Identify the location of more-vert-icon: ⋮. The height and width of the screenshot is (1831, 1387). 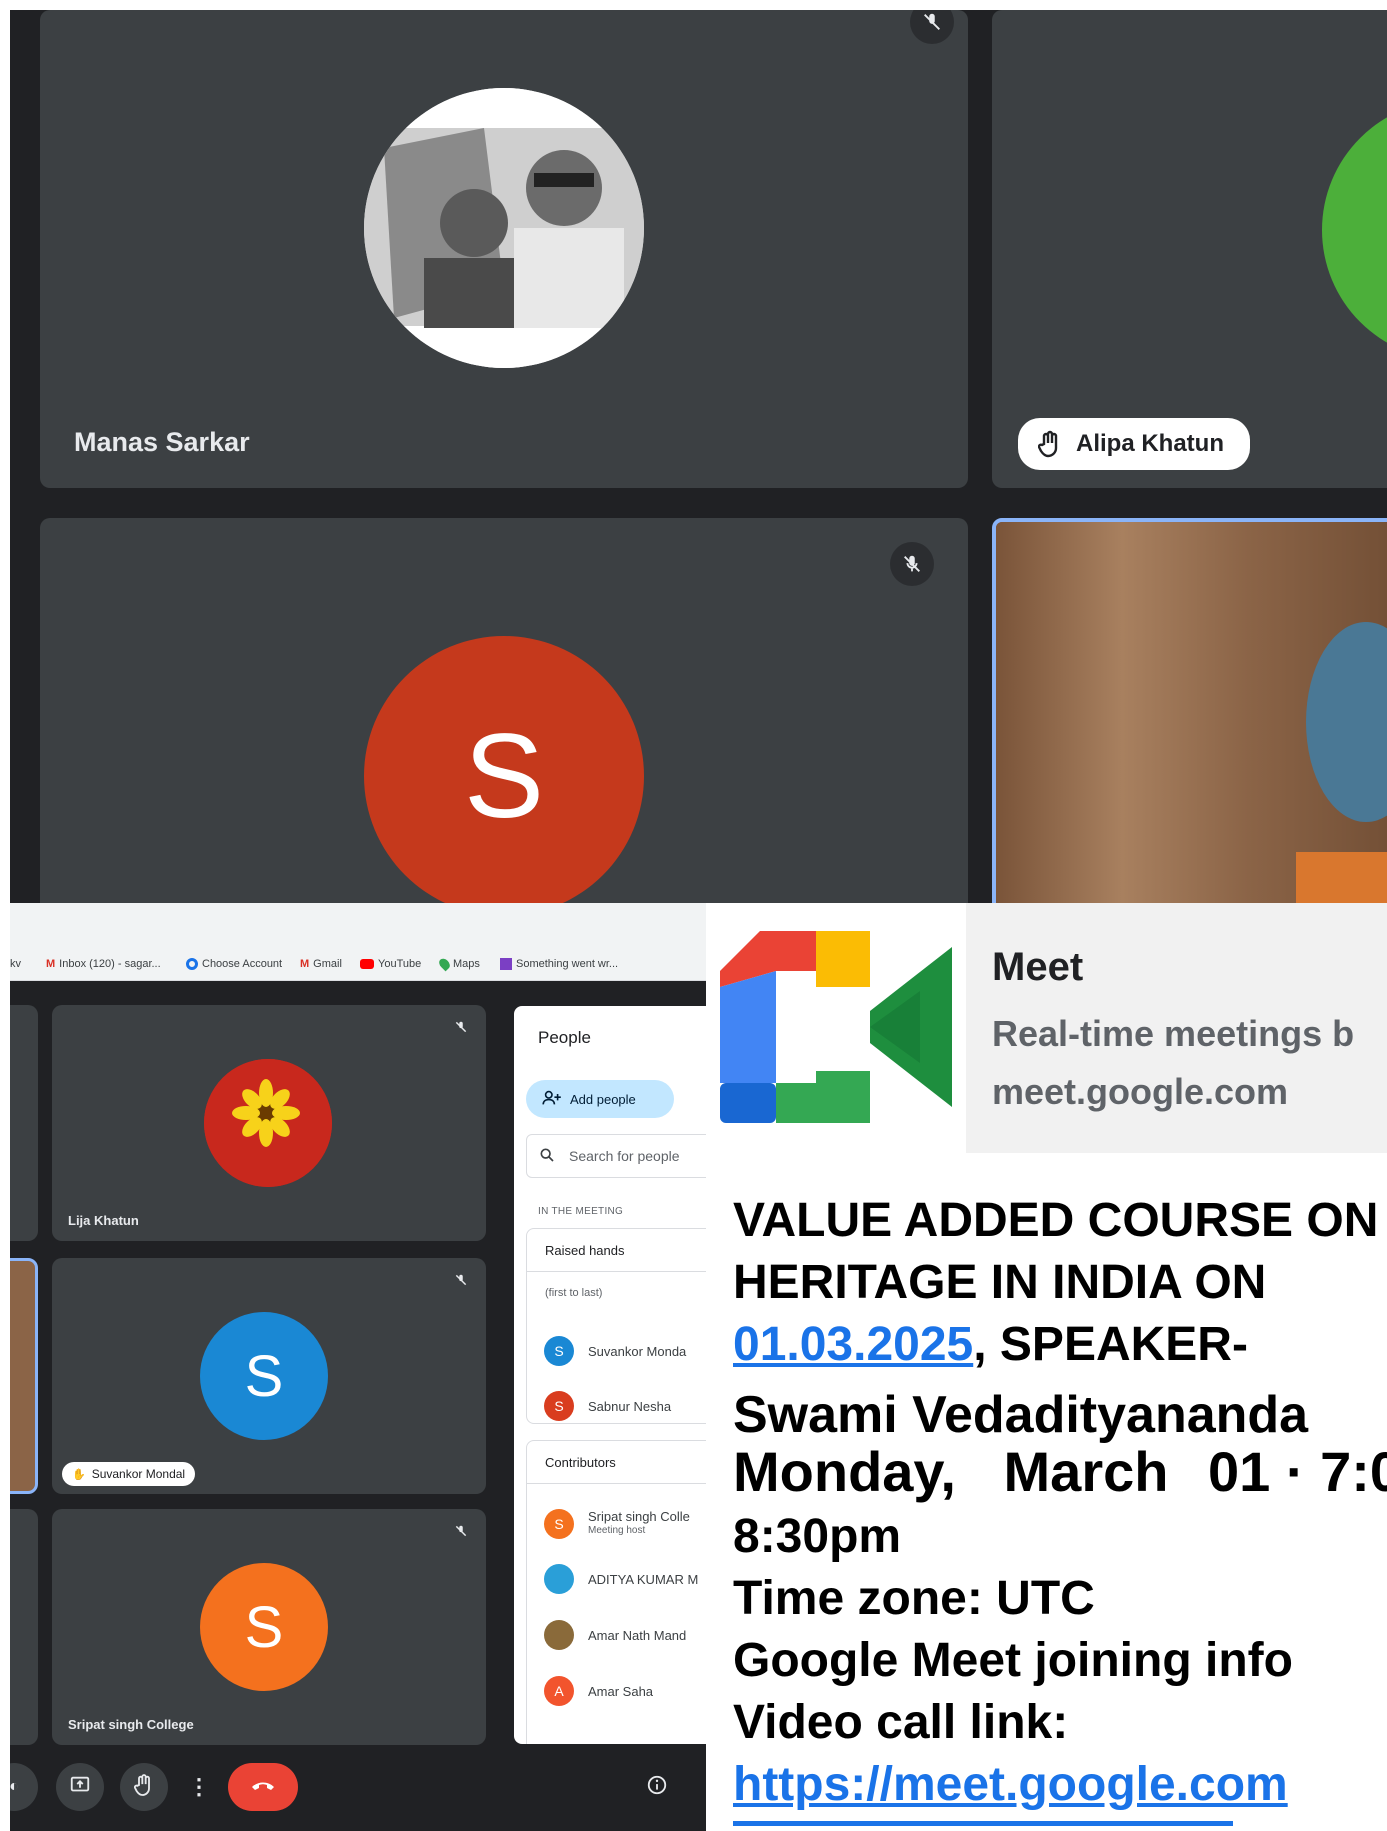
(199, 1786).